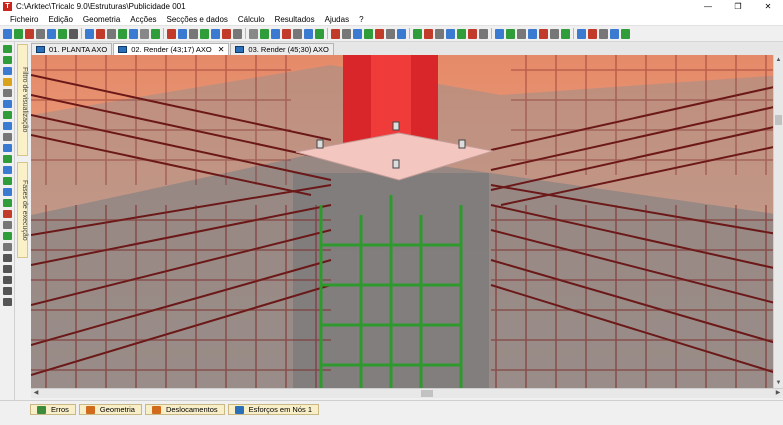  Describe the element at coordinates (7, 258) in the screenshot. I see `side-tool-20-icon` at that location.